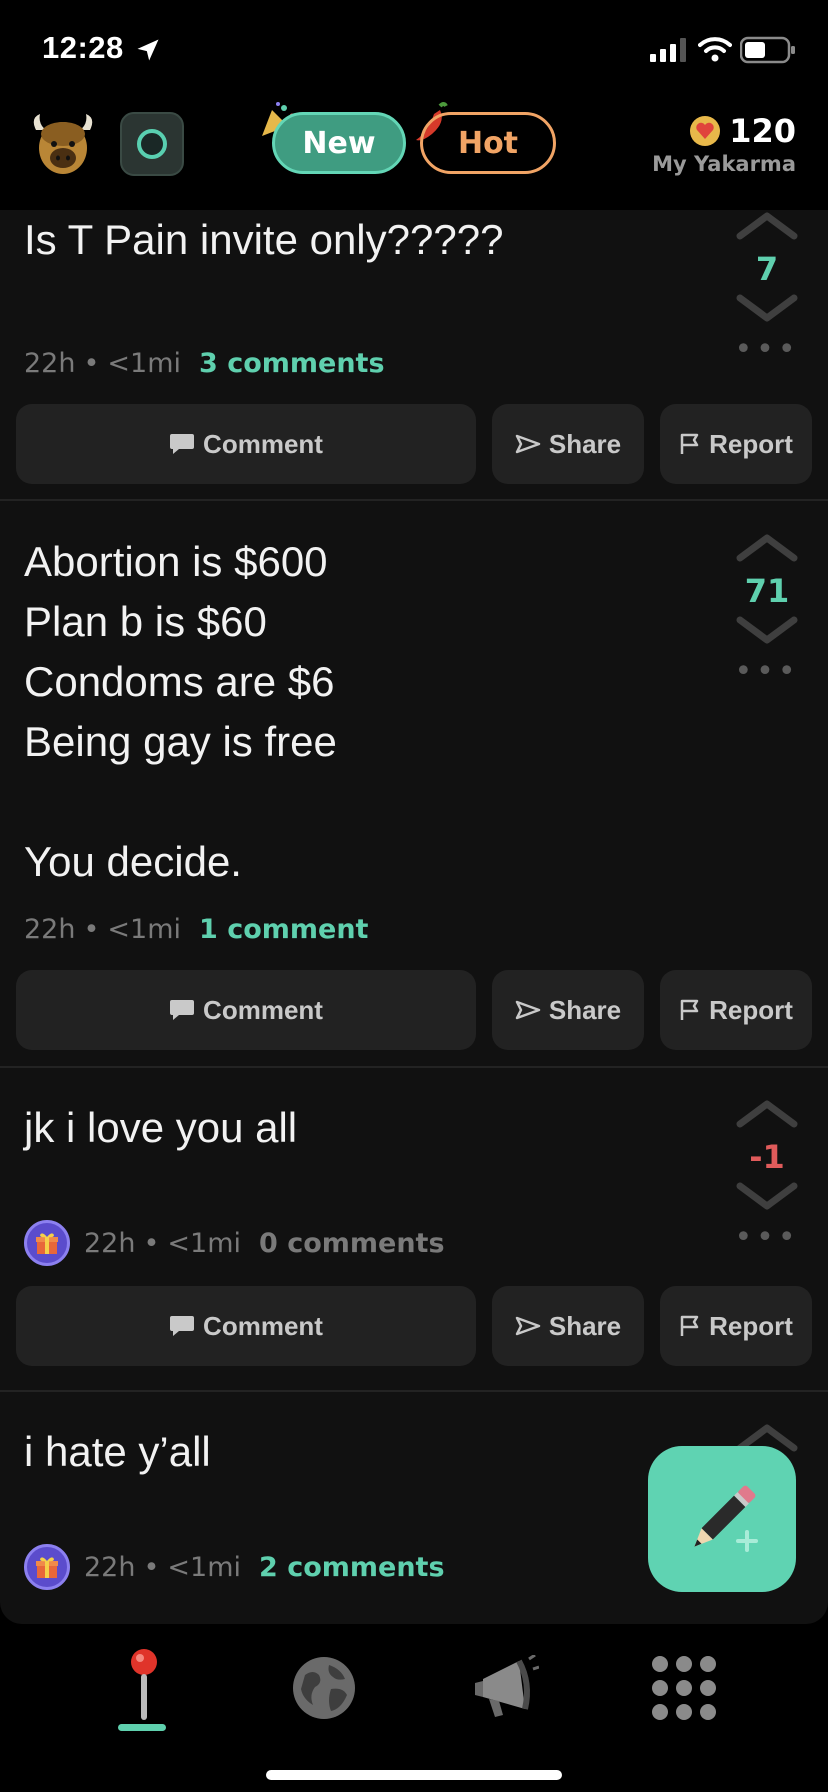  What do you see at coordinates (414, 1775) in the screenshot?
I see `home-indicator` at bounding box center [414, 1775].